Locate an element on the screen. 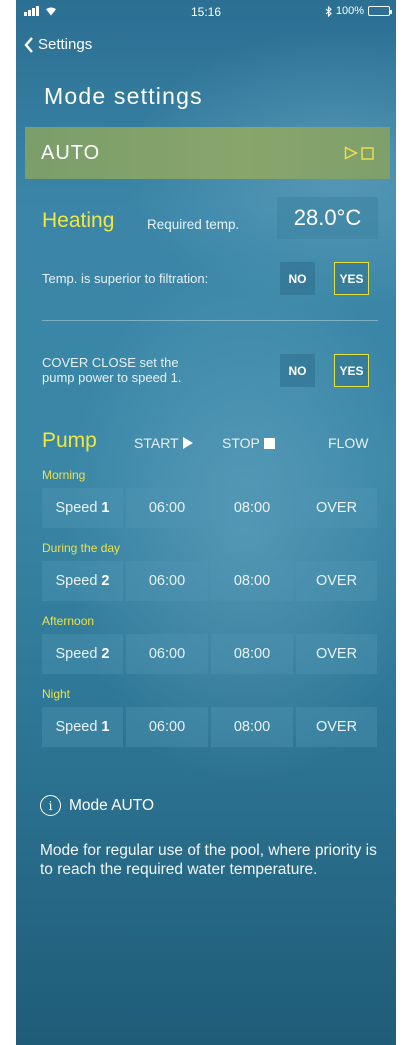 Image resolution: width=403 pixels, height=1045 pixels. mode-selector: AUTO is located at coordinates (207, 153).